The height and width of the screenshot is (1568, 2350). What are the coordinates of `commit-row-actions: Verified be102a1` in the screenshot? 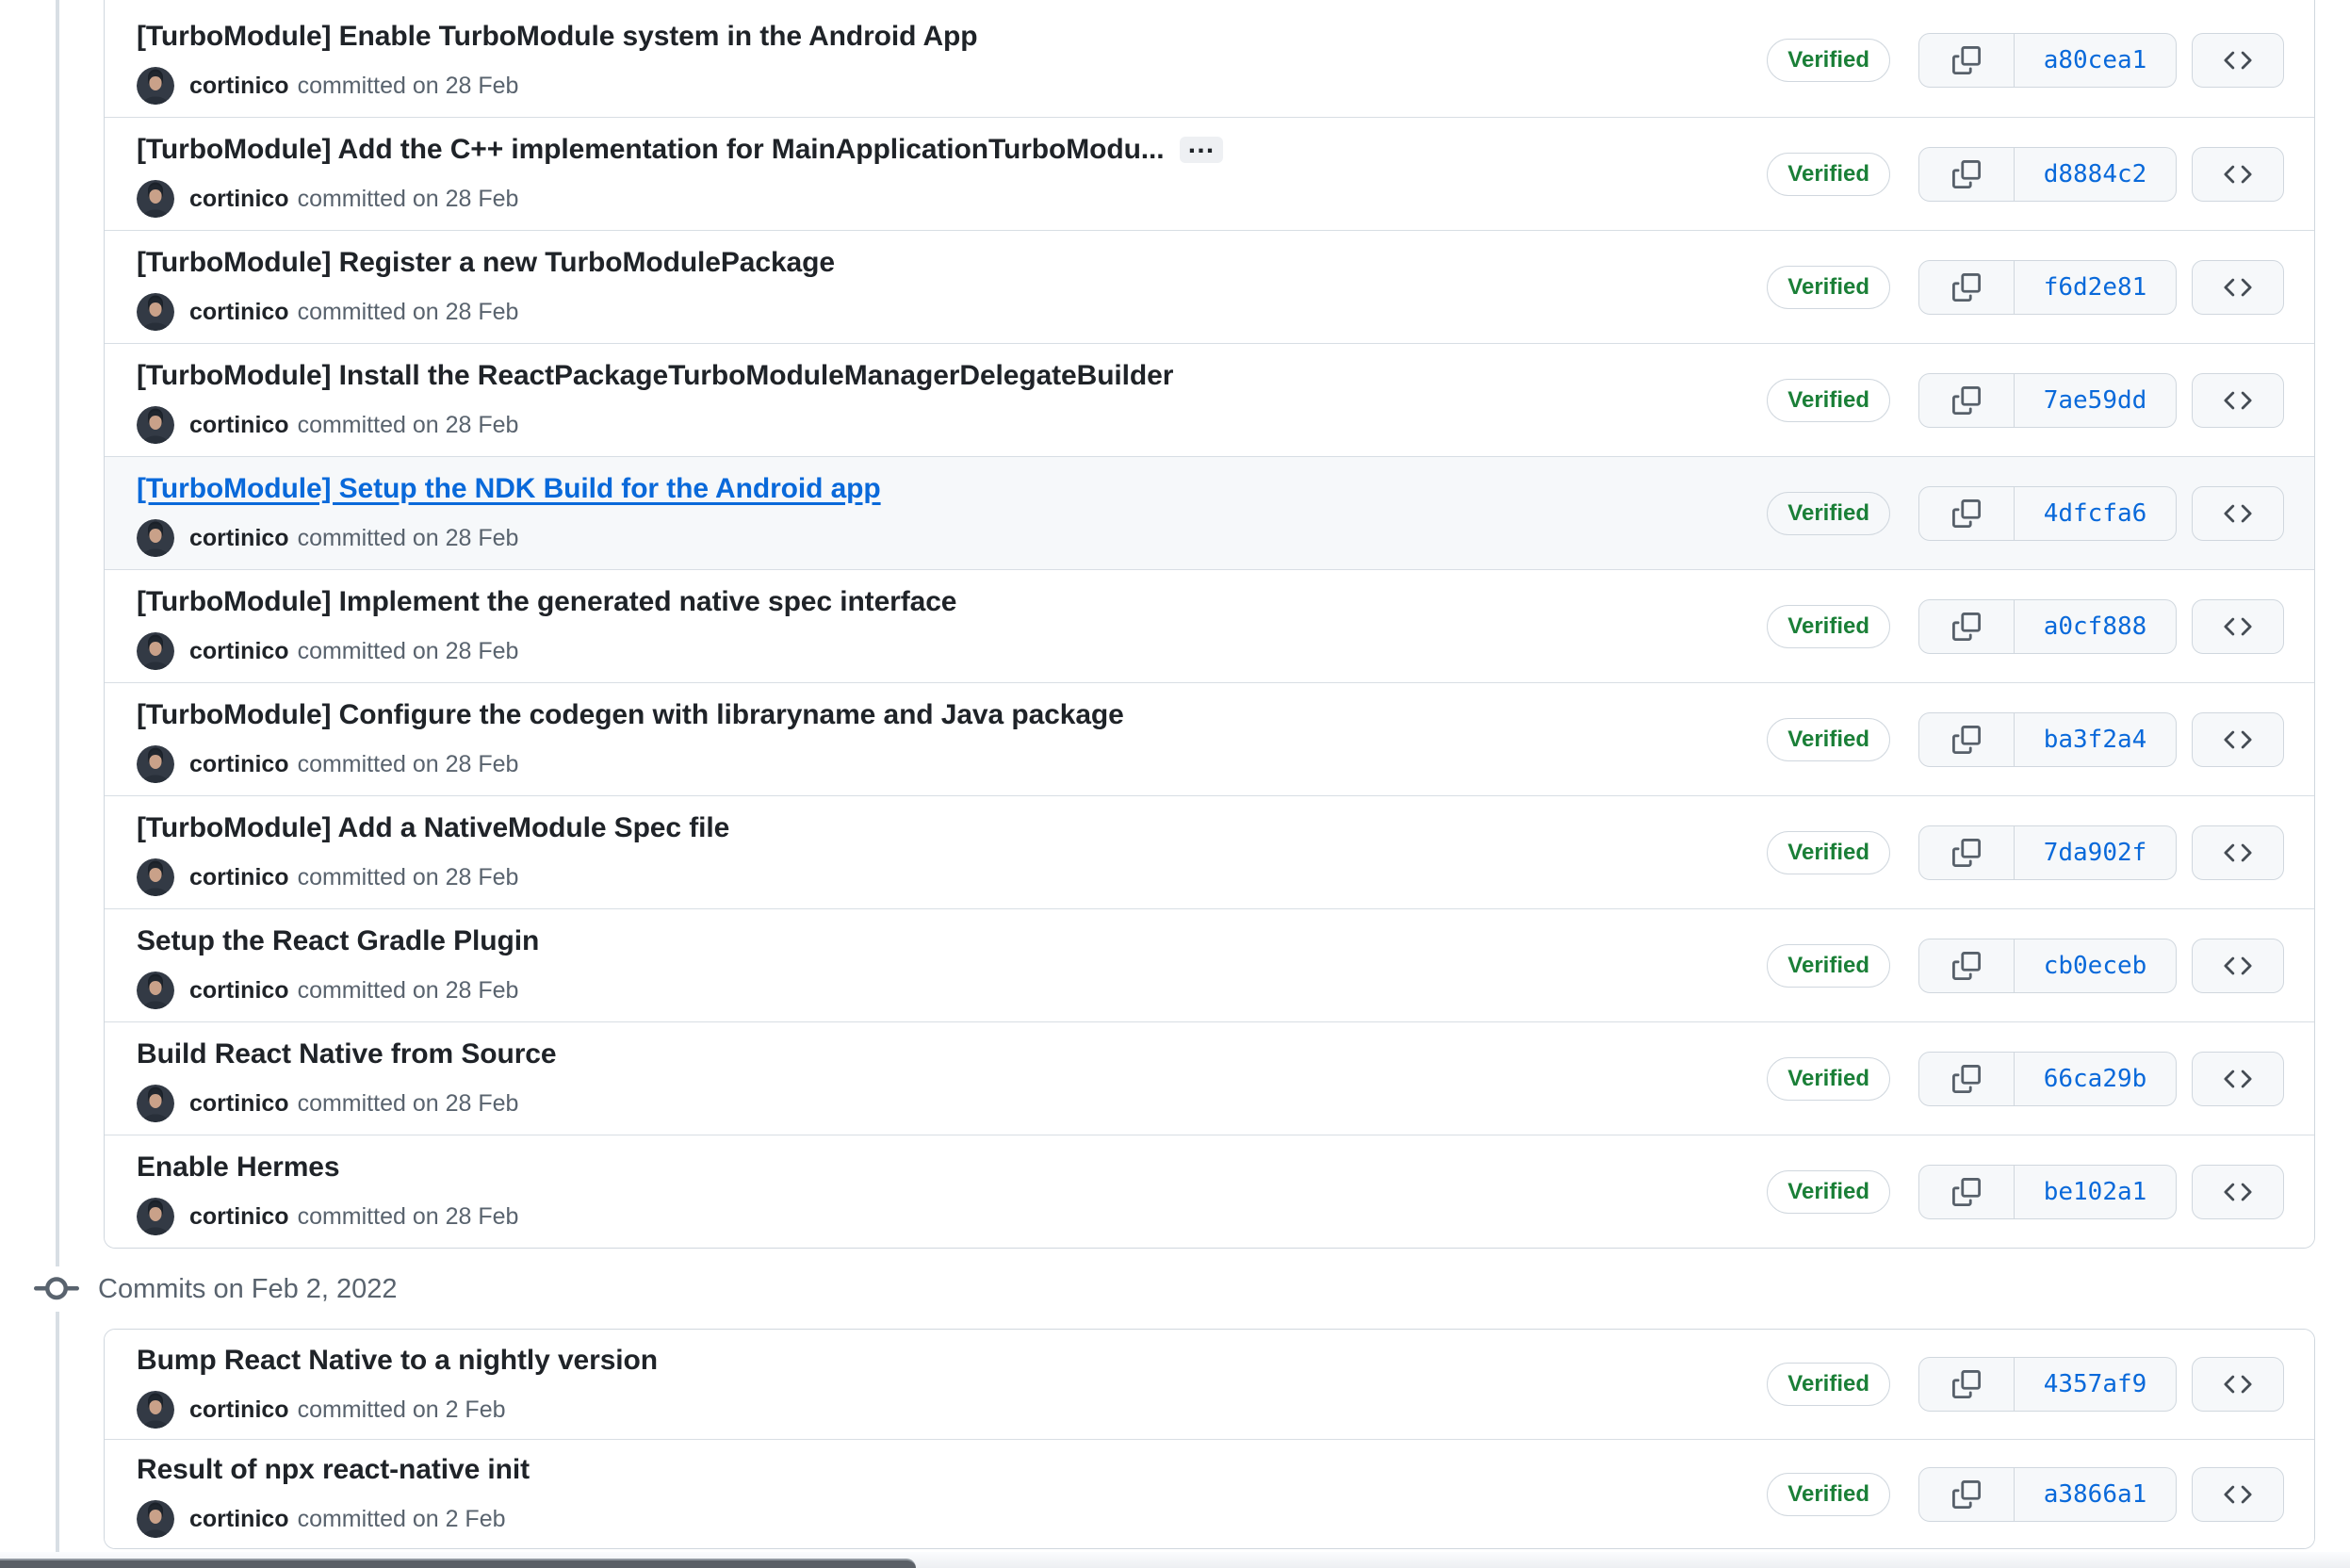 It's located at (2025, 1191).